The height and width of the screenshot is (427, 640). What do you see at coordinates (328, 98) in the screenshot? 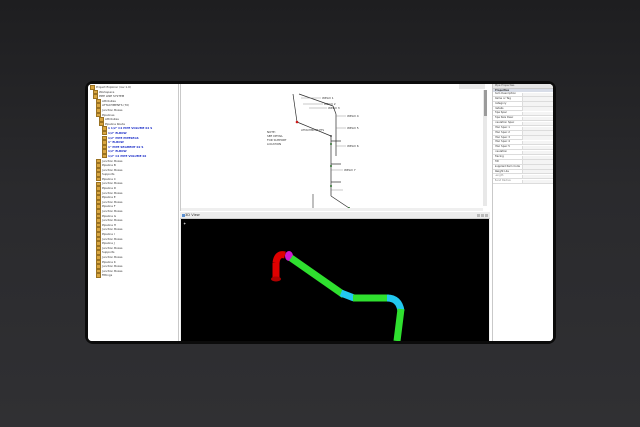
I see `weld-label: WELD 1` at bounding box center [328, 98].